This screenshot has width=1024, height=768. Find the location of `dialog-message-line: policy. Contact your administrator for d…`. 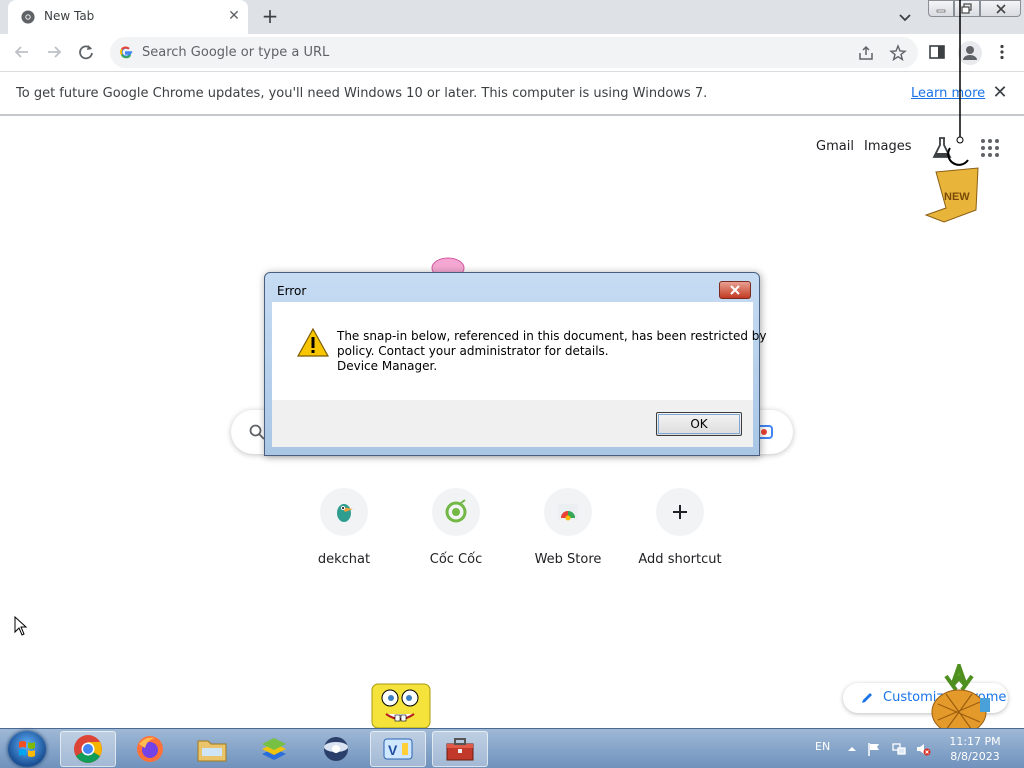

dialog-message-line: policy. Contact your administrator for d… is located at coordinates (473, 351).